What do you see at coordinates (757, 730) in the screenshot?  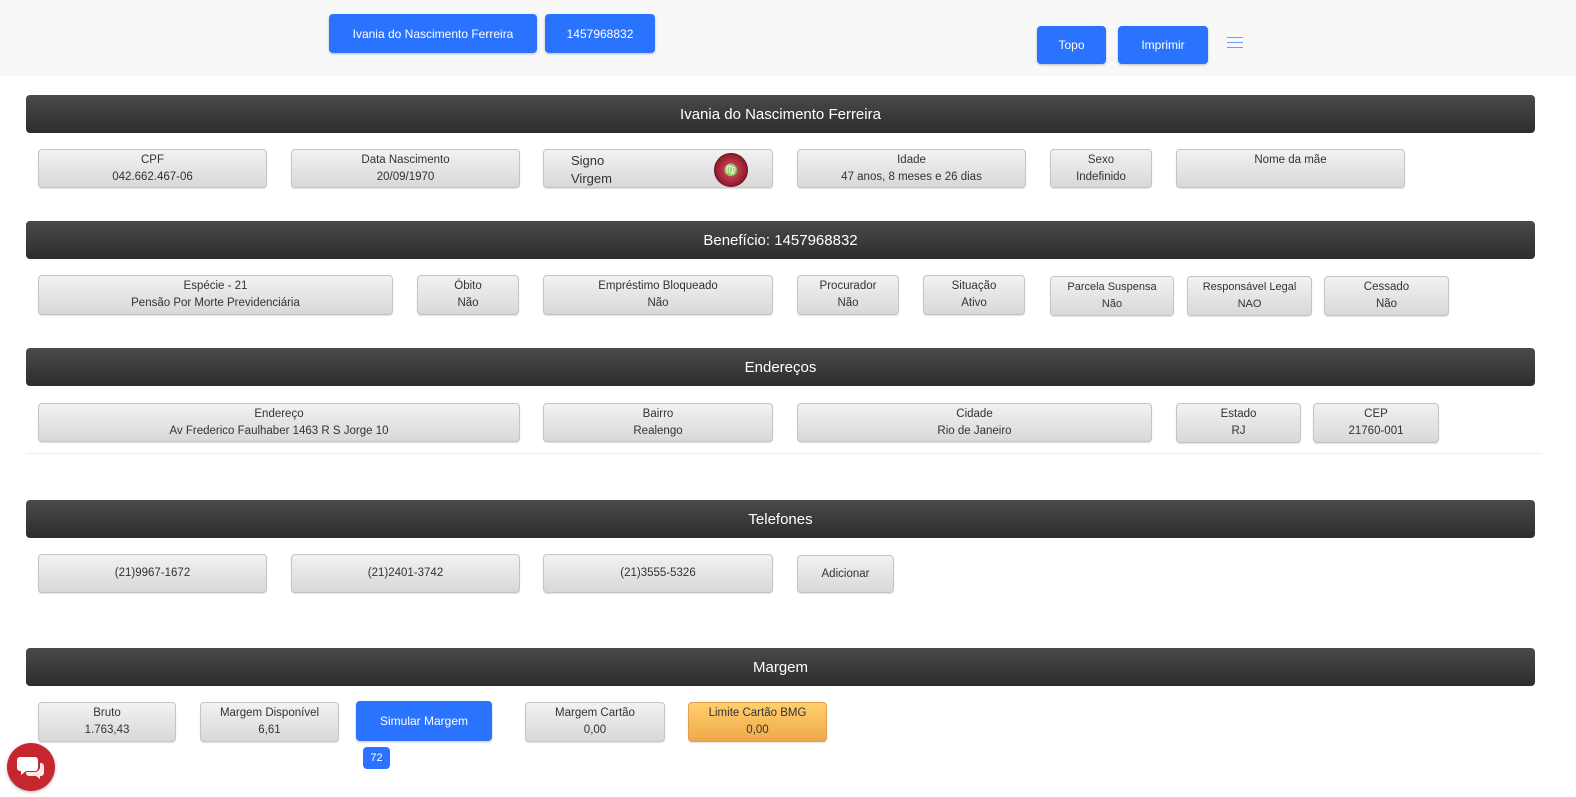 I see `limite-cartao-bmg-value: 0,00` at bounding box center [757, 730].